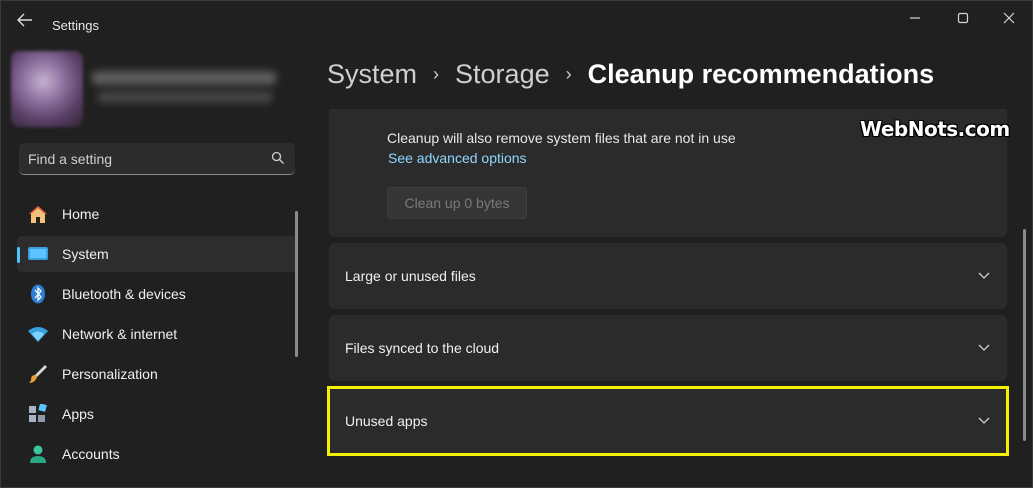 The image size is (1033, 488). Describe the element at coordinates (120, 334) in the screenshot. I see `sidebar-item-label: Network & internet` at that location.